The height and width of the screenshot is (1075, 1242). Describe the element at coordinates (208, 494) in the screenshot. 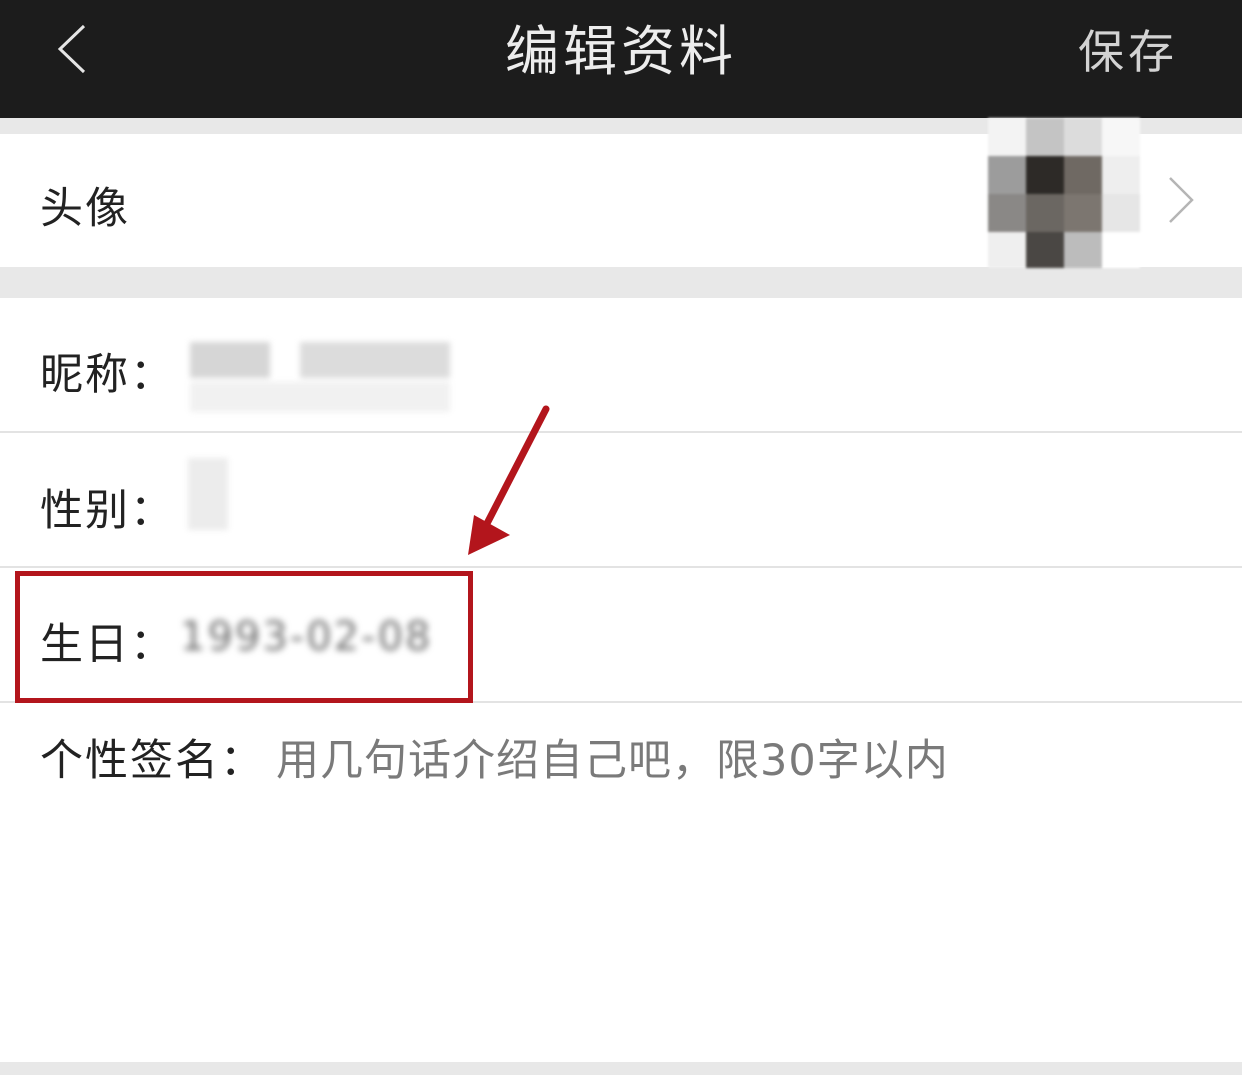

I see `gender-value-blurred` at that location.